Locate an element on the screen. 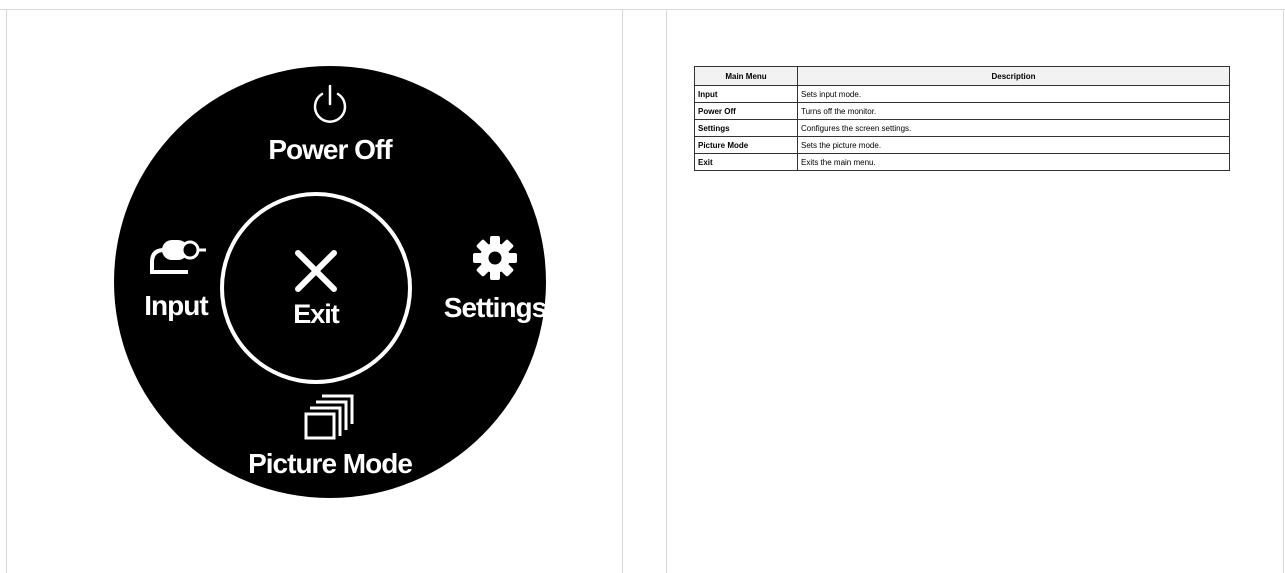 The height and width of the screenshot is (573, 1285). table-row: Power Off Turns off the monitor. is located at coordinates (962, 111).